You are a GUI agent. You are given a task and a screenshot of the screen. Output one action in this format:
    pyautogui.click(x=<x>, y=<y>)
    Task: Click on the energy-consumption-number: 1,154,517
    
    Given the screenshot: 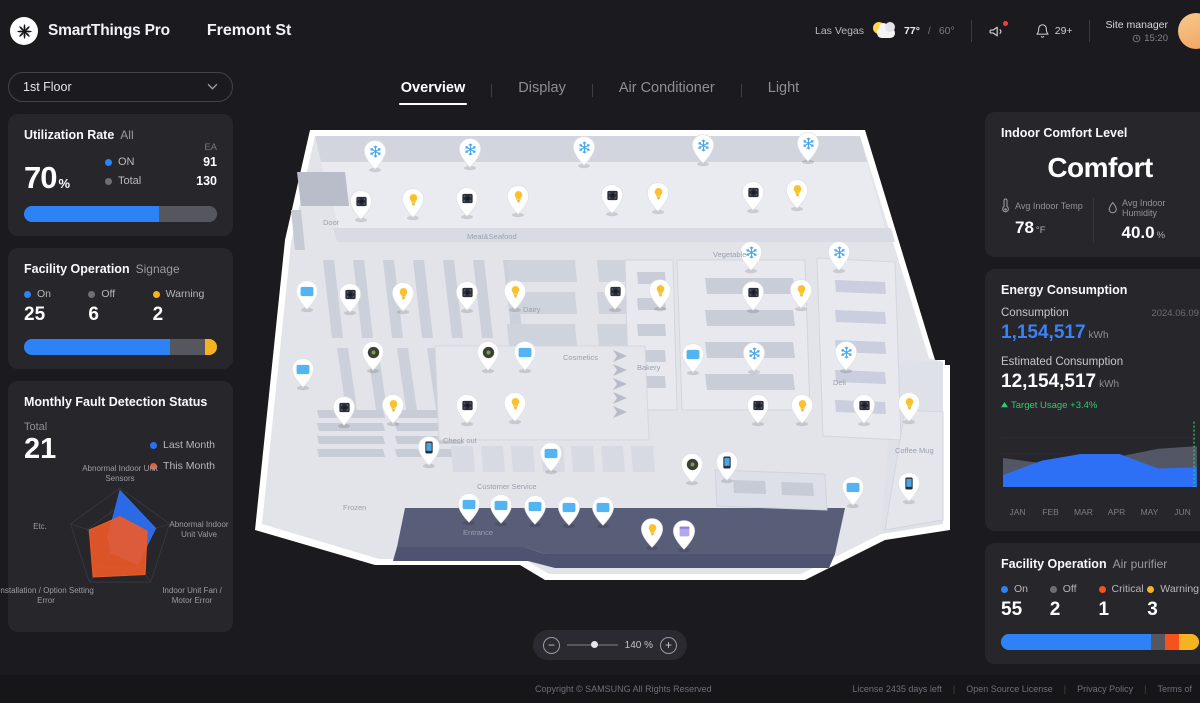 What is the action you would take?
    pyautogui.click(x=1043, y=332)
    